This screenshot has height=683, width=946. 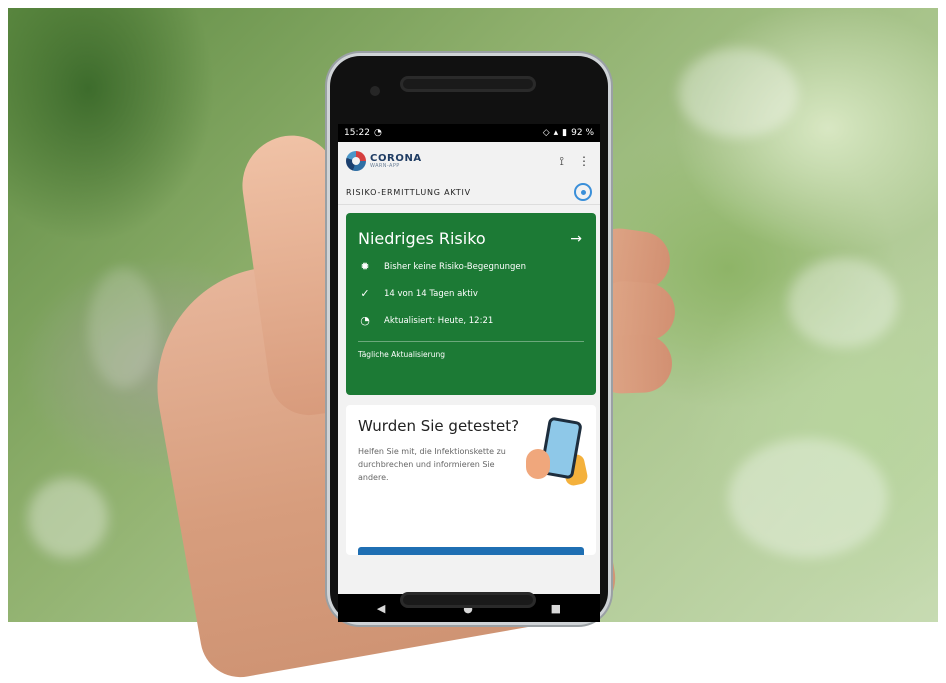 I want to click on risk-item-text: Bisher keine Risiko-Begegnungen, so click(x=455, y=266).